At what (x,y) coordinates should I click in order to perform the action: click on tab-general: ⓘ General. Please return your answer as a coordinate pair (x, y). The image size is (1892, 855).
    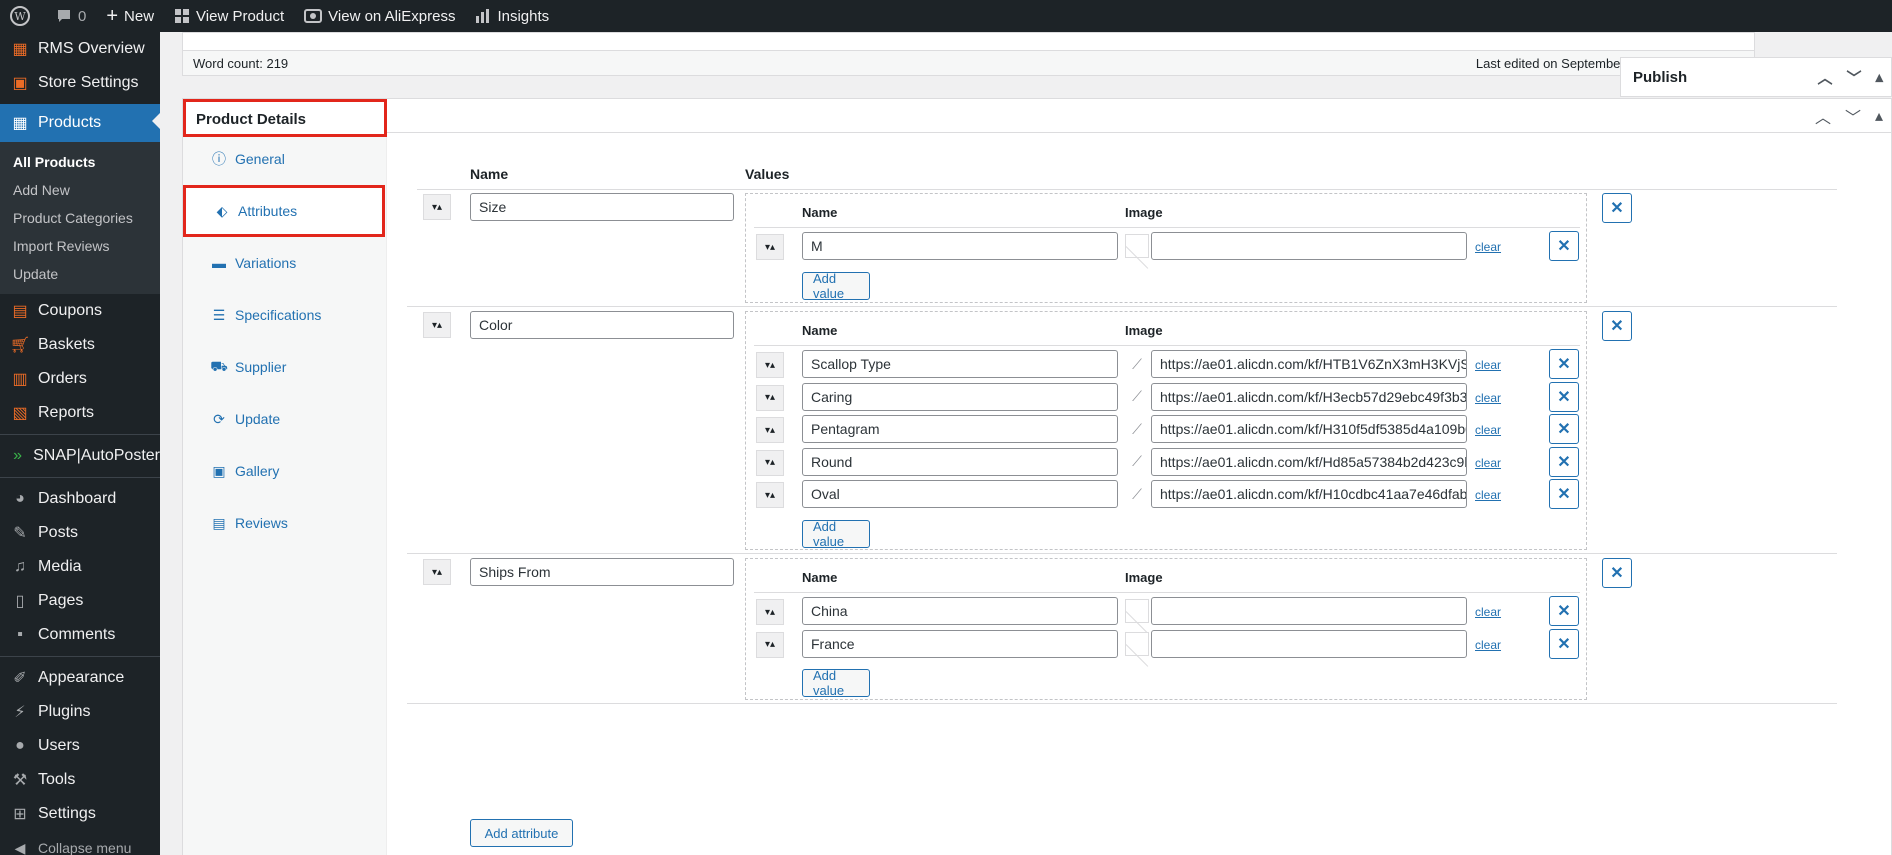
    Looking at the image, I should click on (284, 159).